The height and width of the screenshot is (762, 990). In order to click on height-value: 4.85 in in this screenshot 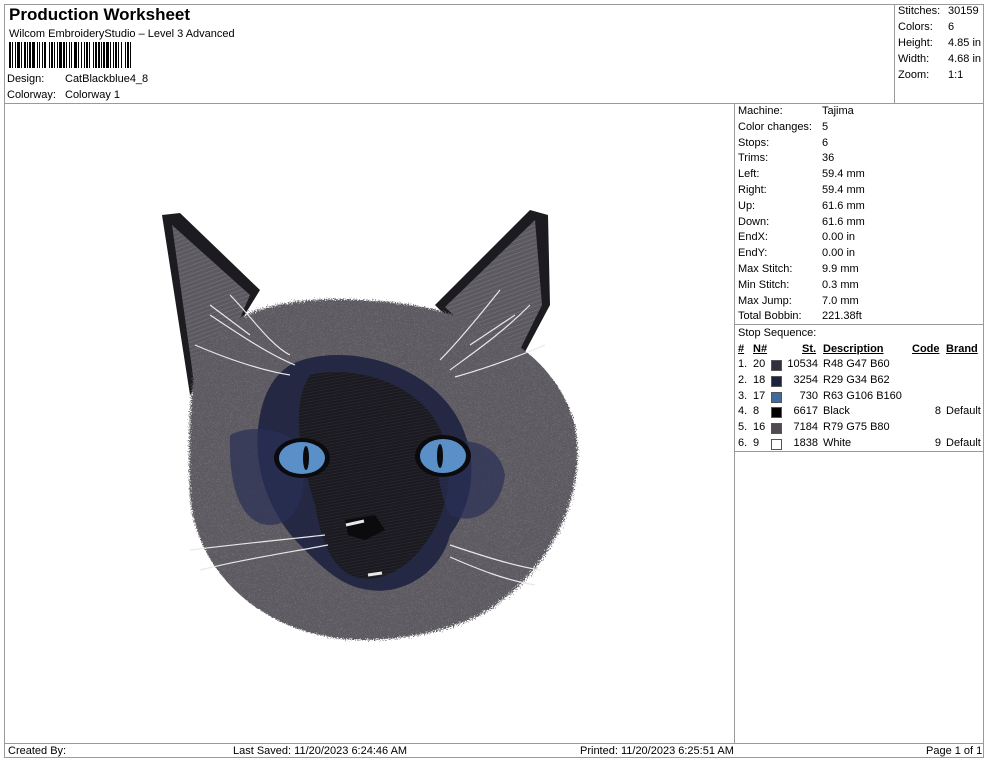, I will do `click(965, 43)`.